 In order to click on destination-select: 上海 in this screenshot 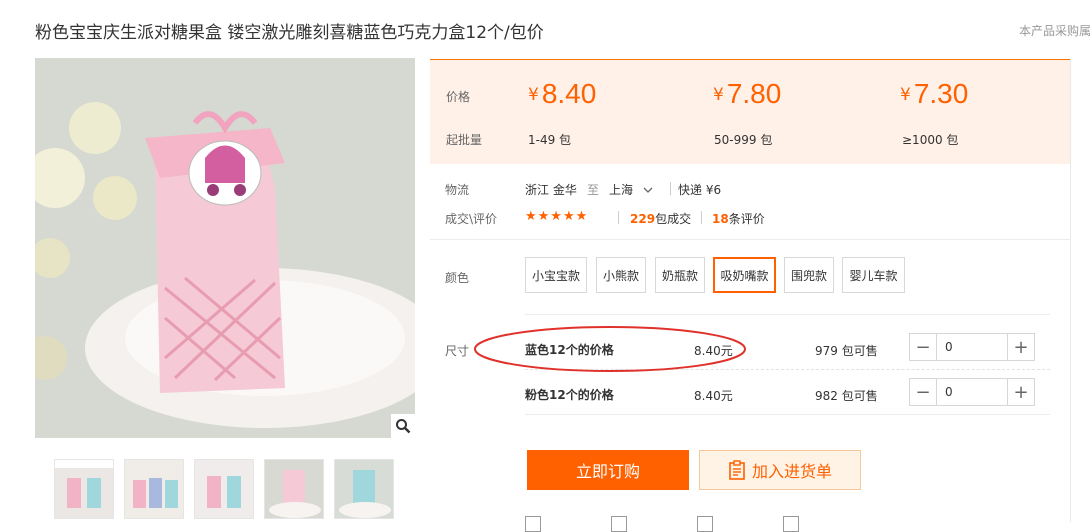, I will do `click(631, 189)`.